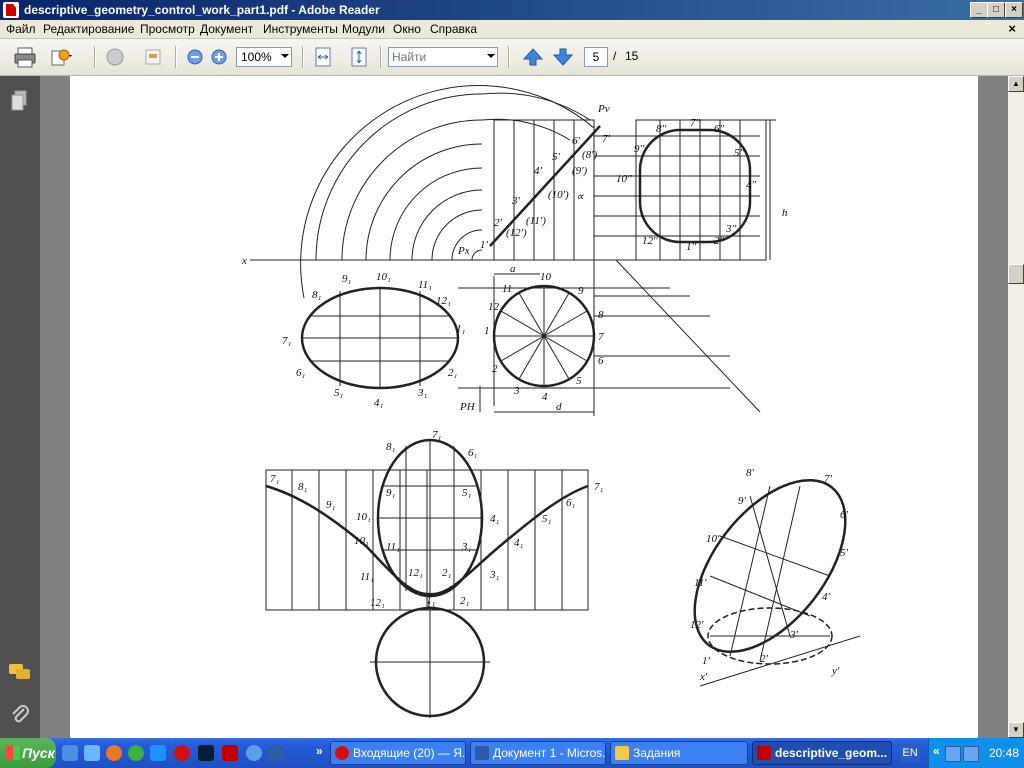  I want to click on side-point-label: 6'', so click(719, 129).